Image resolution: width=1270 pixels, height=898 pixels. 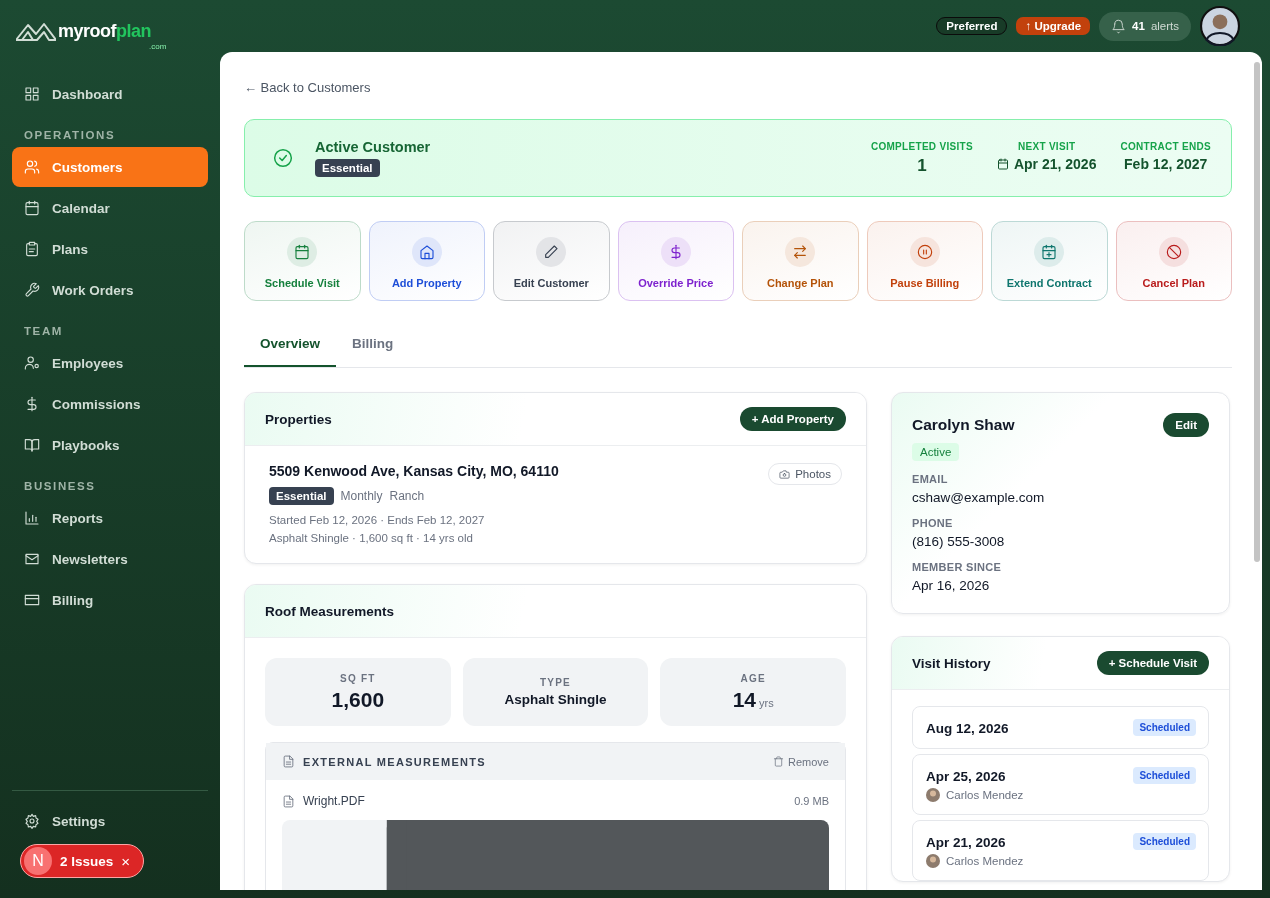 I want to click on card-title: Properties, so click(x=298, y=419).